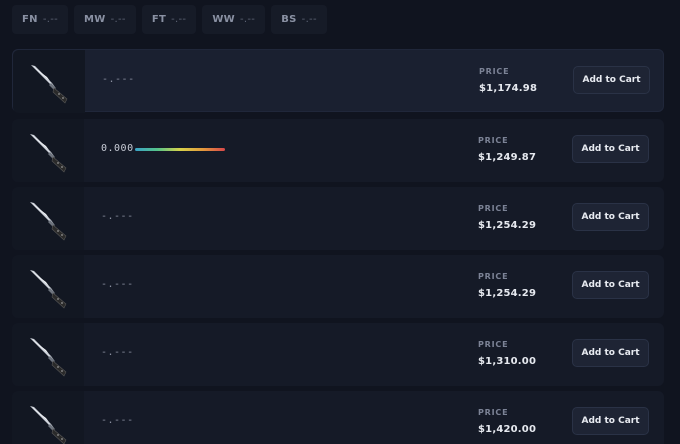 This screenshot has height=444, width=680. What do you see at coordinates (299, 19) in the screenshot?
I see `wear-chip-bs: BS -.--` at bounding box center [299, 19].